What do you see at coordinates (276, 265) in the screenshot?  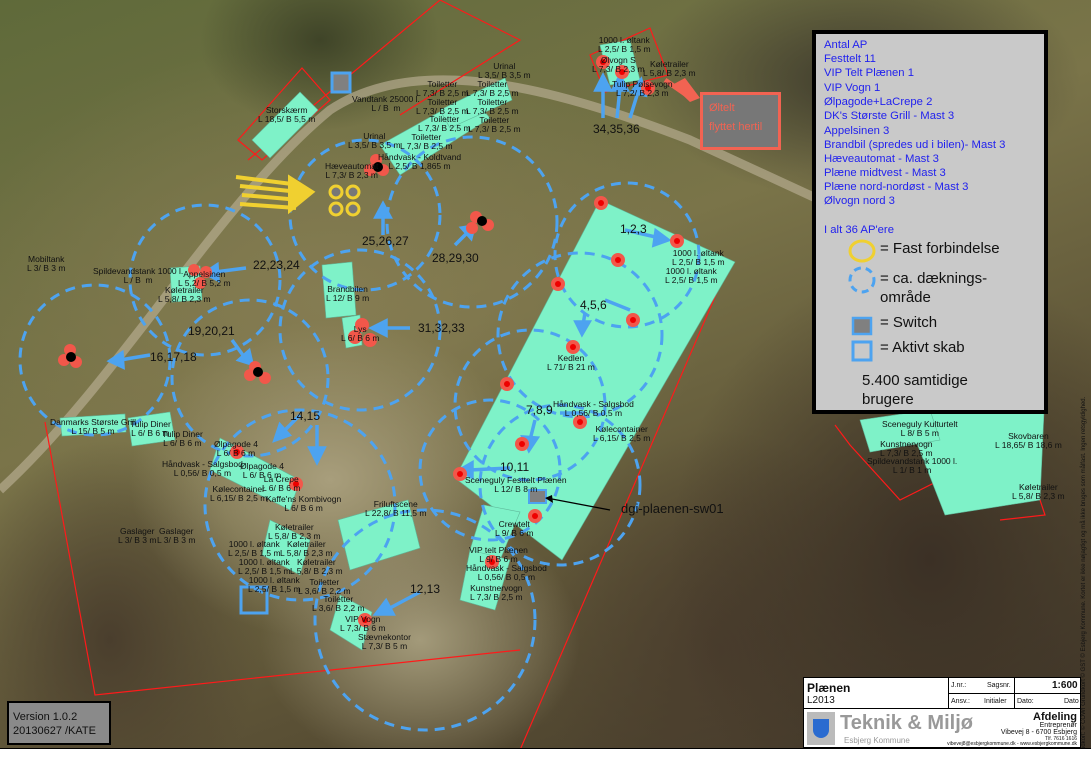 I see `ap-group-label: 22,23,24` at bounding box center [276, 265].